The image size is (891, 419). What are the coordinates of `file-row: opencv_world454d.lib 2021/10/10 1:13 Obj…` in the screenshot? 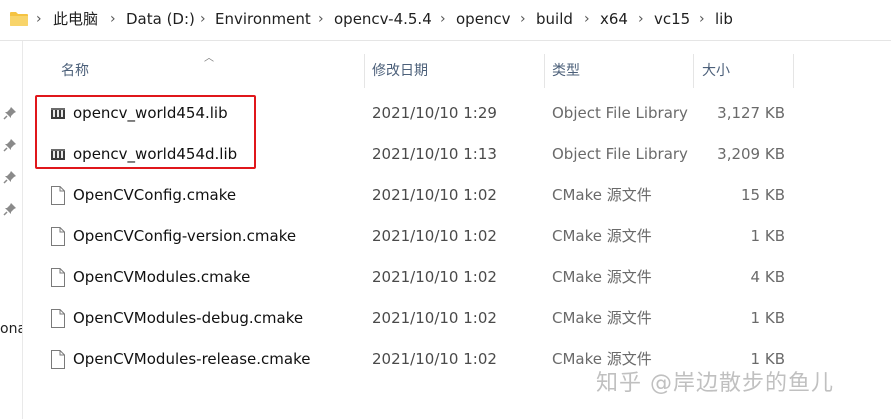 It's located at (408, 154).